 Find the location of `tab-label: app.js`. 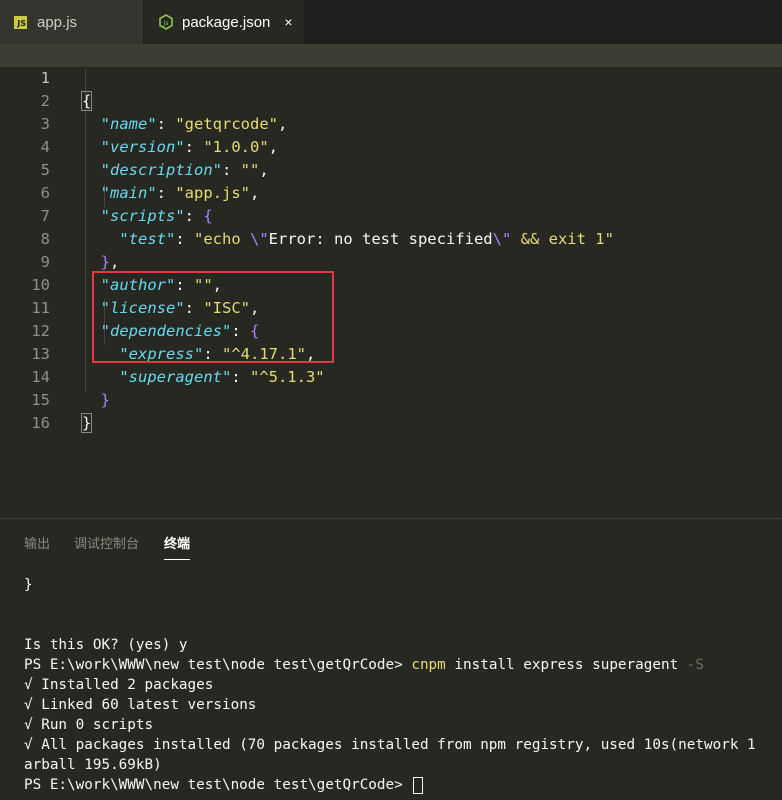

tab-label: app.js is located at coordinates (57, 22).